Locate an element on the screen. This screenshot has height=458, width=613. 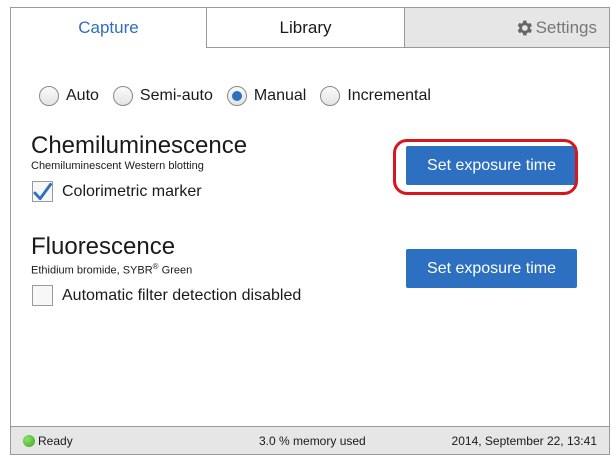
date-time: 2014, September 22, 13:41 is located at coordinates (524, 440).